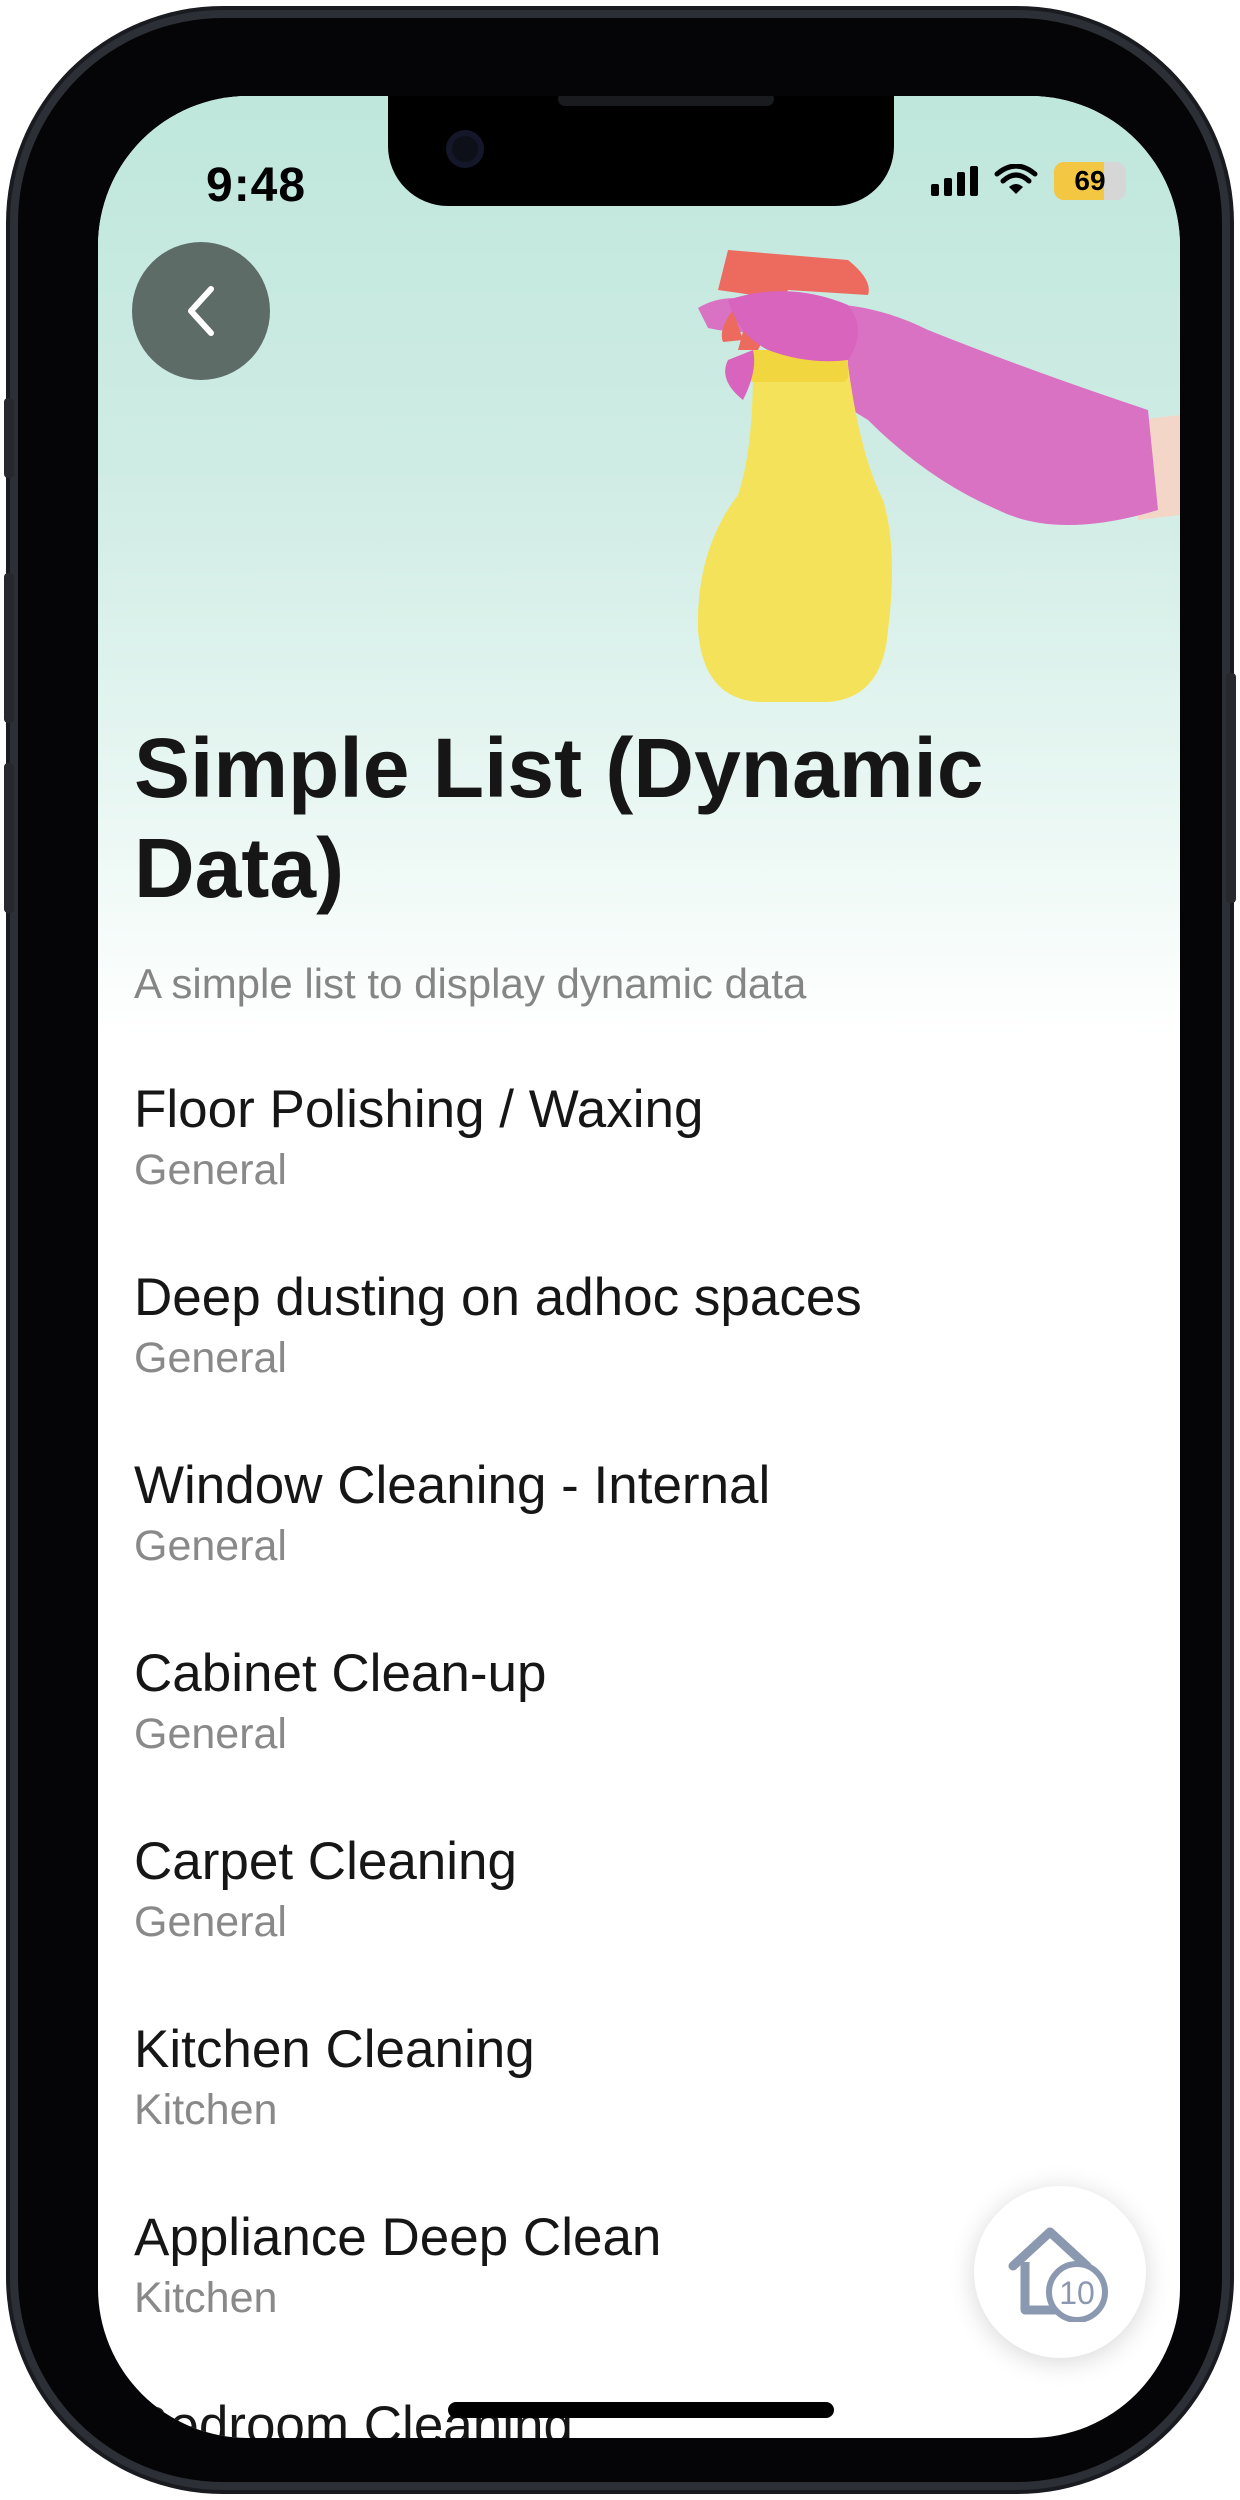  What do you see at coordinates (340, 1673) in the screenshot?
I see `list-item-title: Cabinet Clean-up` at bounding box center [340, 1673].